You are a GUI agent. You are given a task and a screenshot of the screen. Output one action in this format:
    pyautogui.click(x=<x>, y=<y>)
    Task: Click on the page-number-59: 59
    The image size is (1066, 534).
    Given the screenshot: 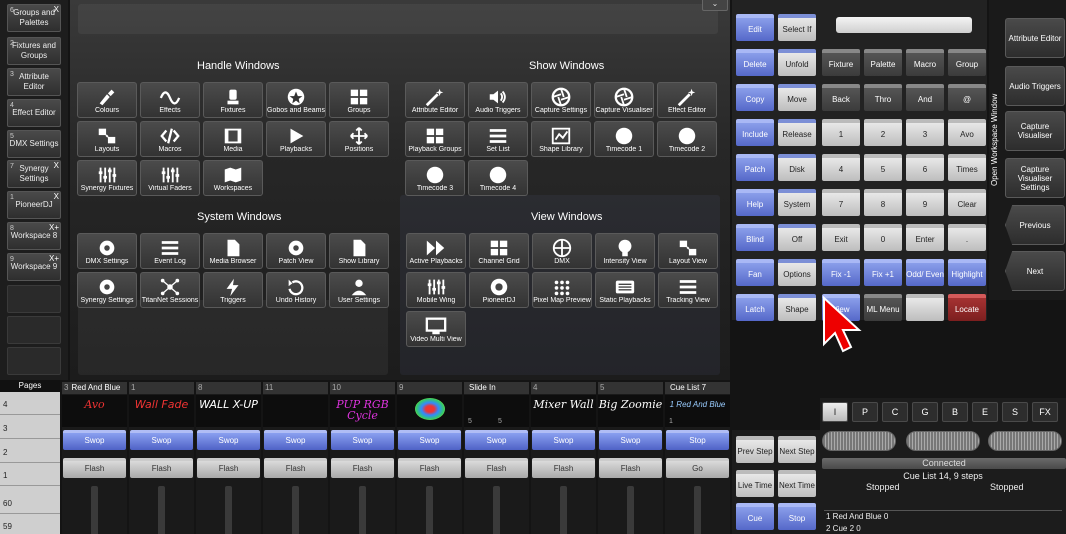 What is the action you would take?
    pyautogui.click(x=7, y=526)
    